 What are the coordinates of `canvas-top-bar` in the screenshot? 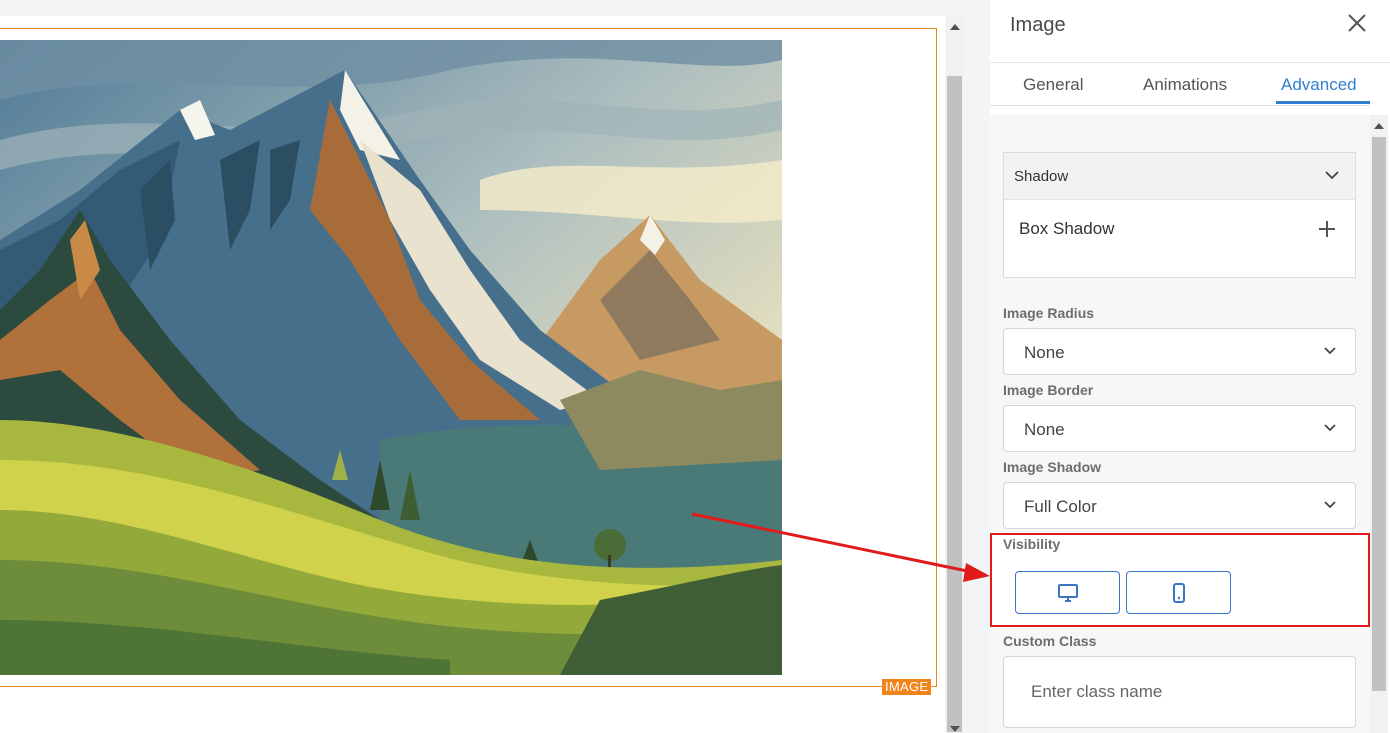 It's located at (470, 8).